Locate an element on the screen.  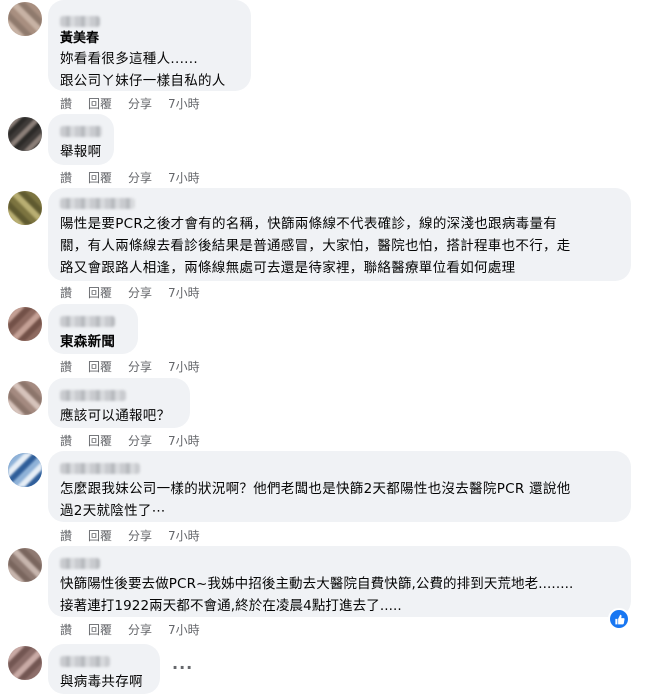
comment-text: 舉報啊 is located at coordinates (81, 152).